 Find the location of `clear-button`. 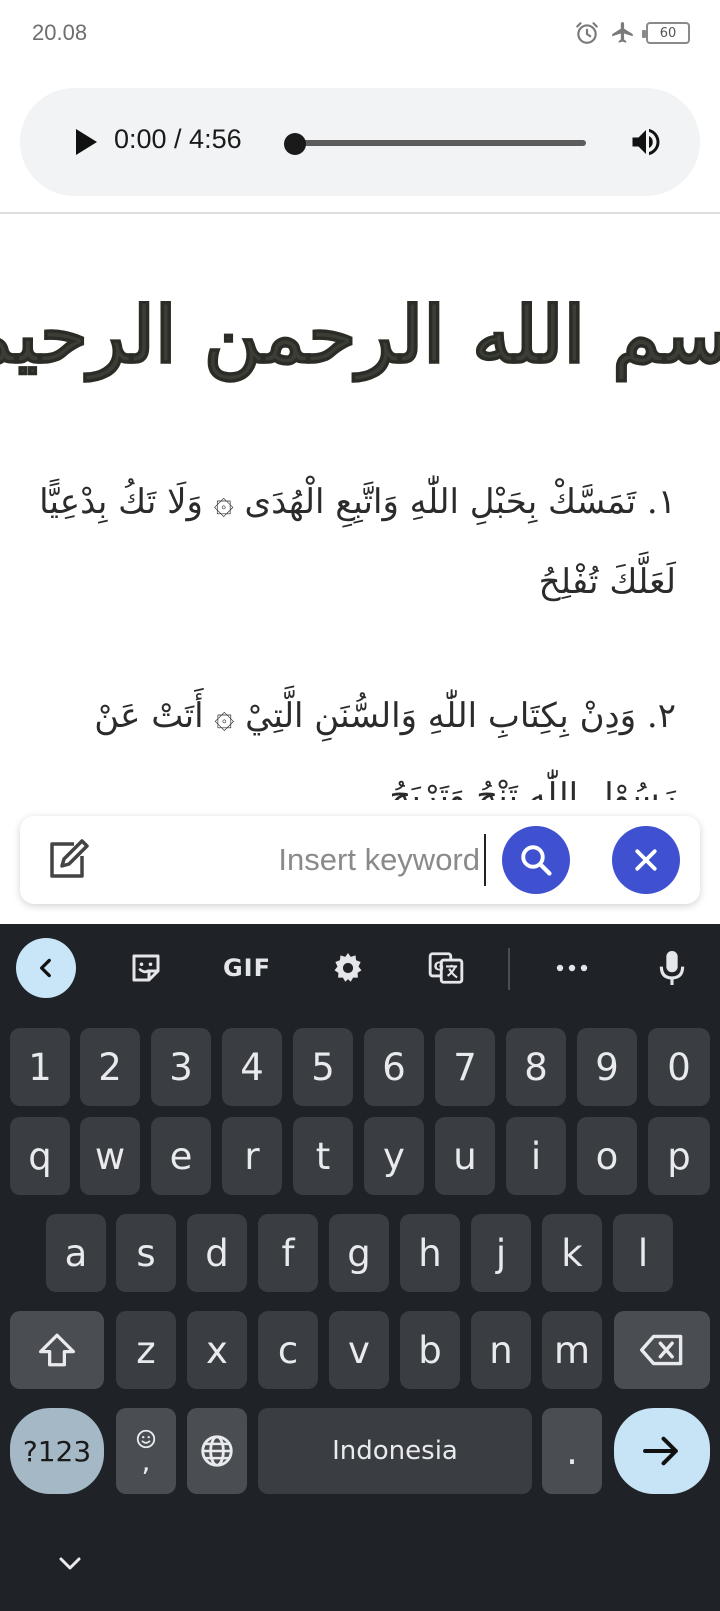

clear-button is located at coordinates (646, 860).